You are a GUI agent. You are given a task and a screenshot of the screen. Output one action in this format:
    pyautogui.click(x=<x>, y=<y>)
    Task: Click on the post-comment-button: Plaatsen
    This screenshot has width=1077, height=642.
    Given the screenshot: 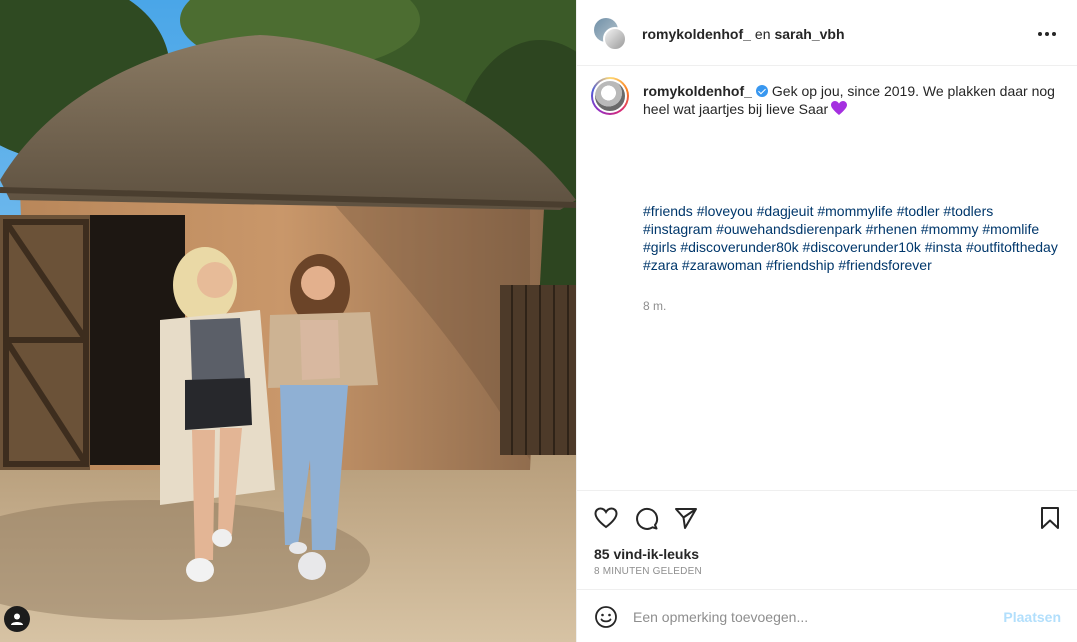 What is the action you would take?
    pyautogui.click(x=1032, y=617)
    